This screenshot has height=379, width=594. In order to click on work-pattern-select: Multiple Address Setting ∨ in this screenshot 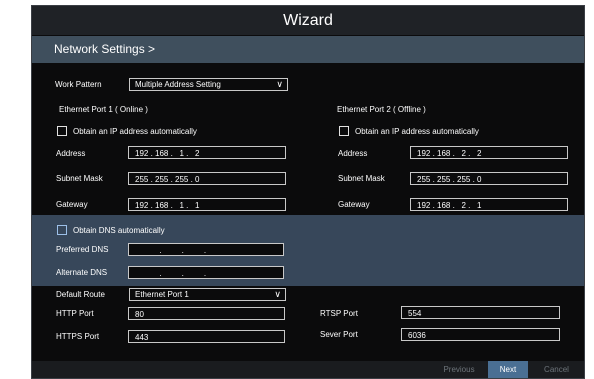, I will do `click(208, 84)`.